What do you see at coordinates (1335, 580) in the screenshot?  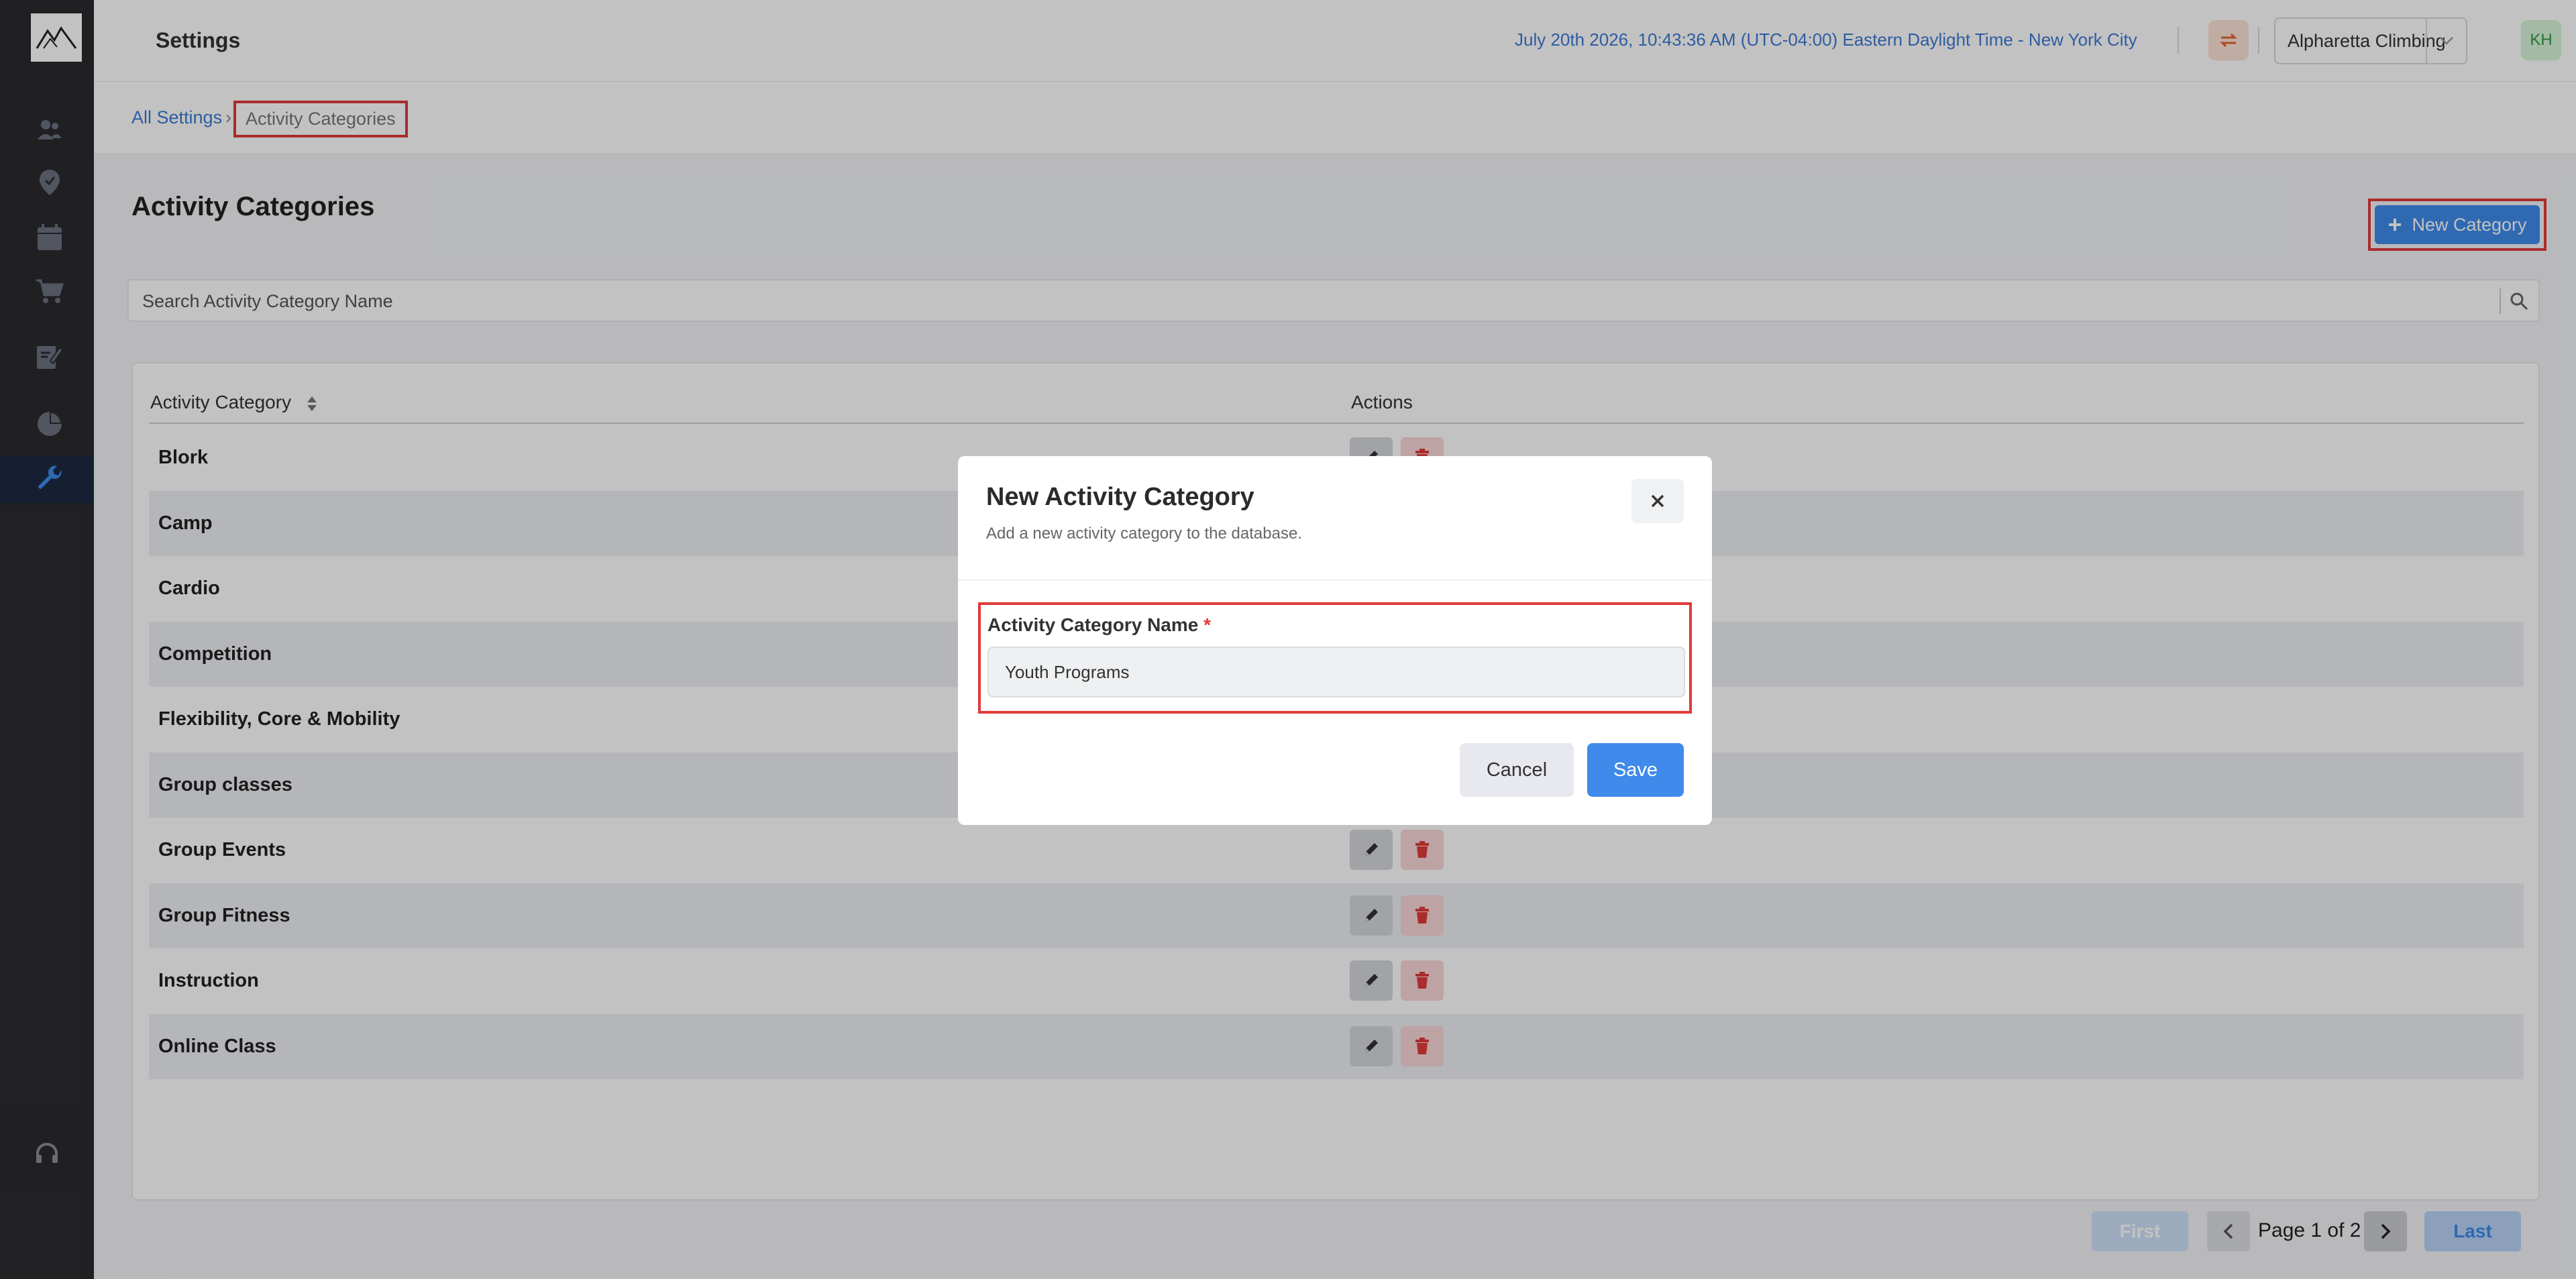 I see `modal-divider` at bounding box center [1335, 580].